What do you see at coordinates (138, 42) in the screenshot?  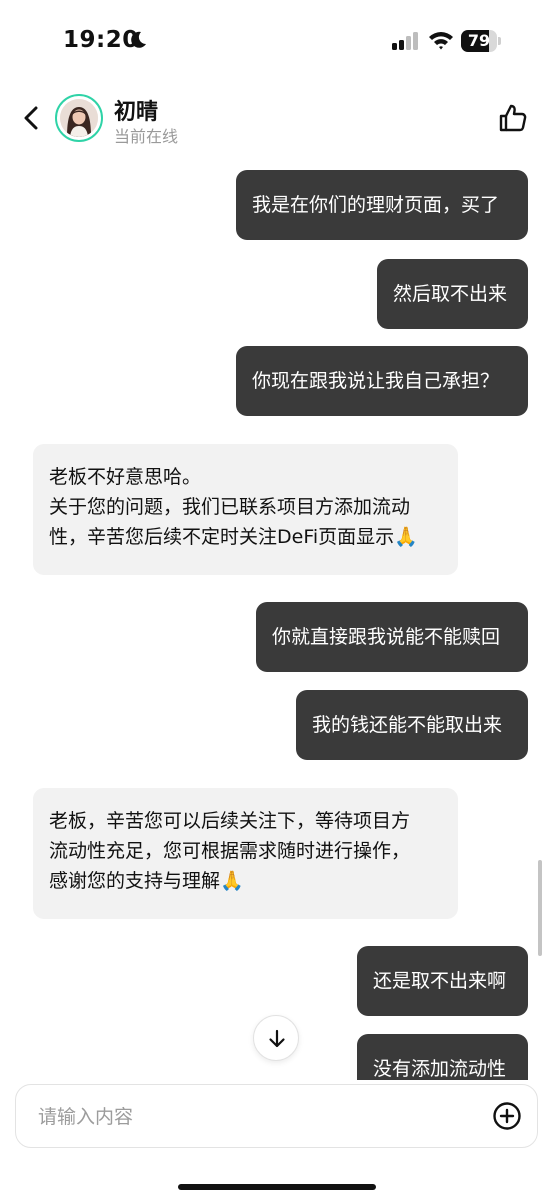 I see `moon-icon` at bounding box center [138, 42].